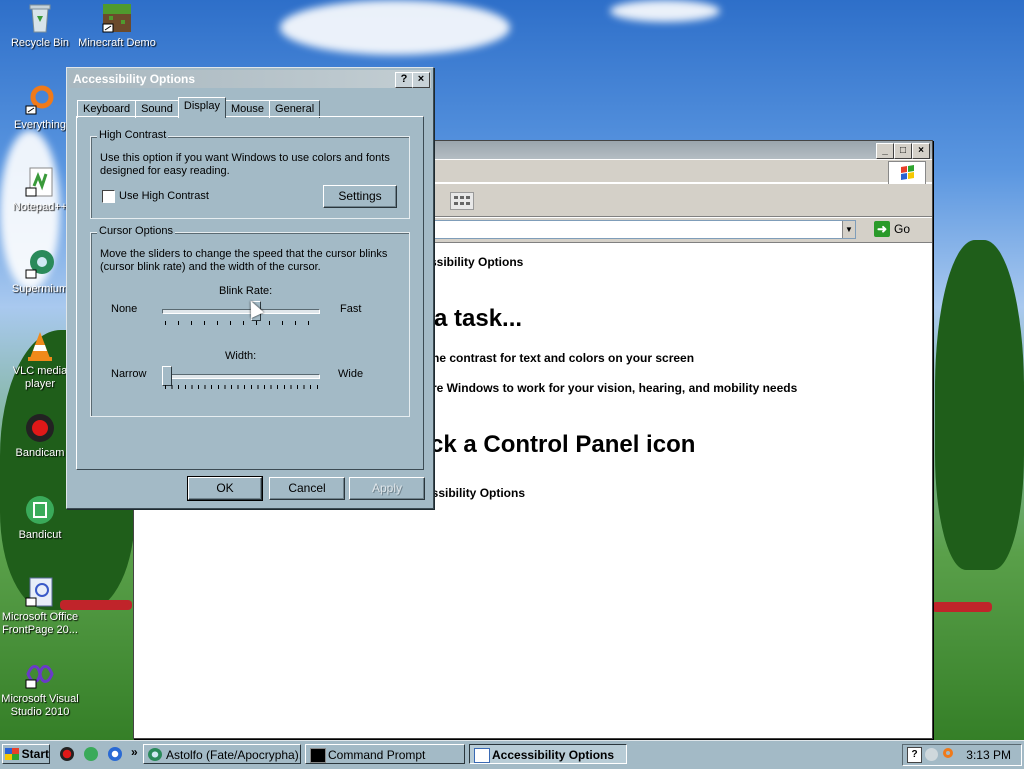  I want to click on frontpage-icon, so click(40, 592).